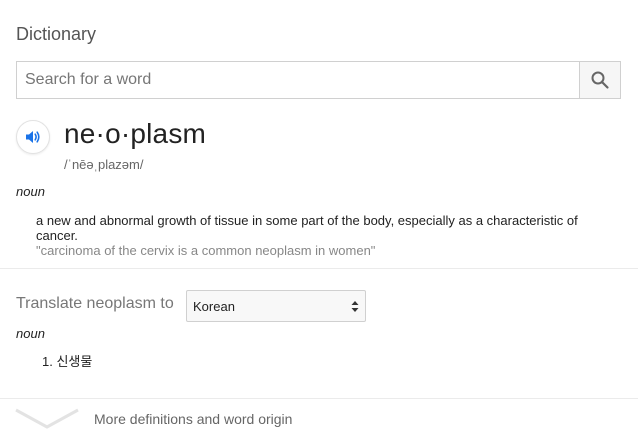 The width and height of the screenshot is (638, 439). I want to click on expand-button, so click(47, 421).